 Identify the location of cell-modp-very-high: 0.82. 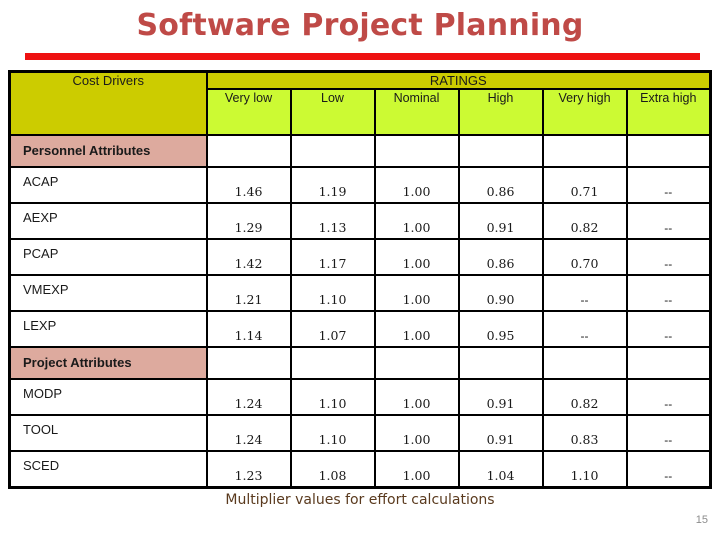
(584, 397).